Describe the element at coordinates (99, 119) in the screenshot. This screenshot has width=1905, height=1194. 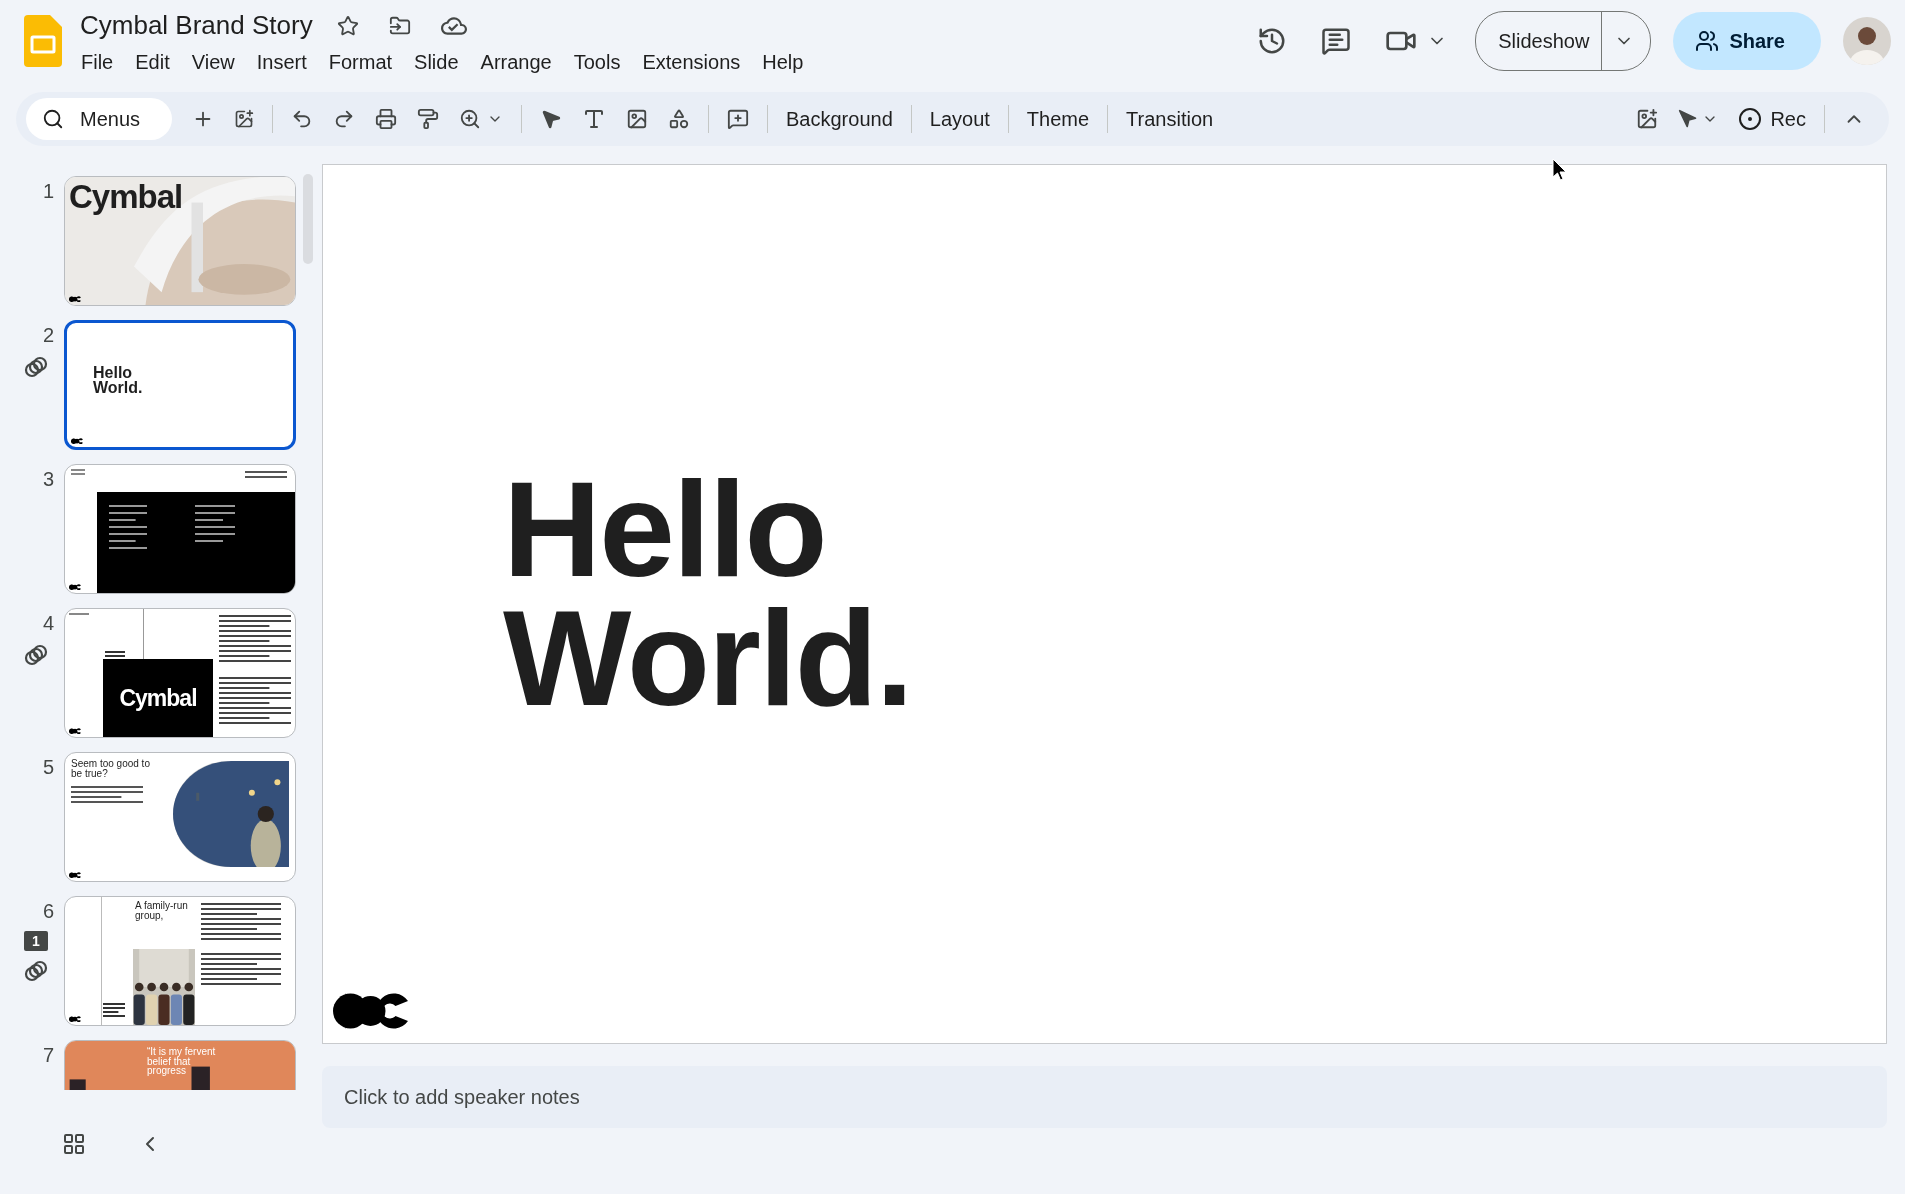
I see `menus-search-button: Menus` at that location.